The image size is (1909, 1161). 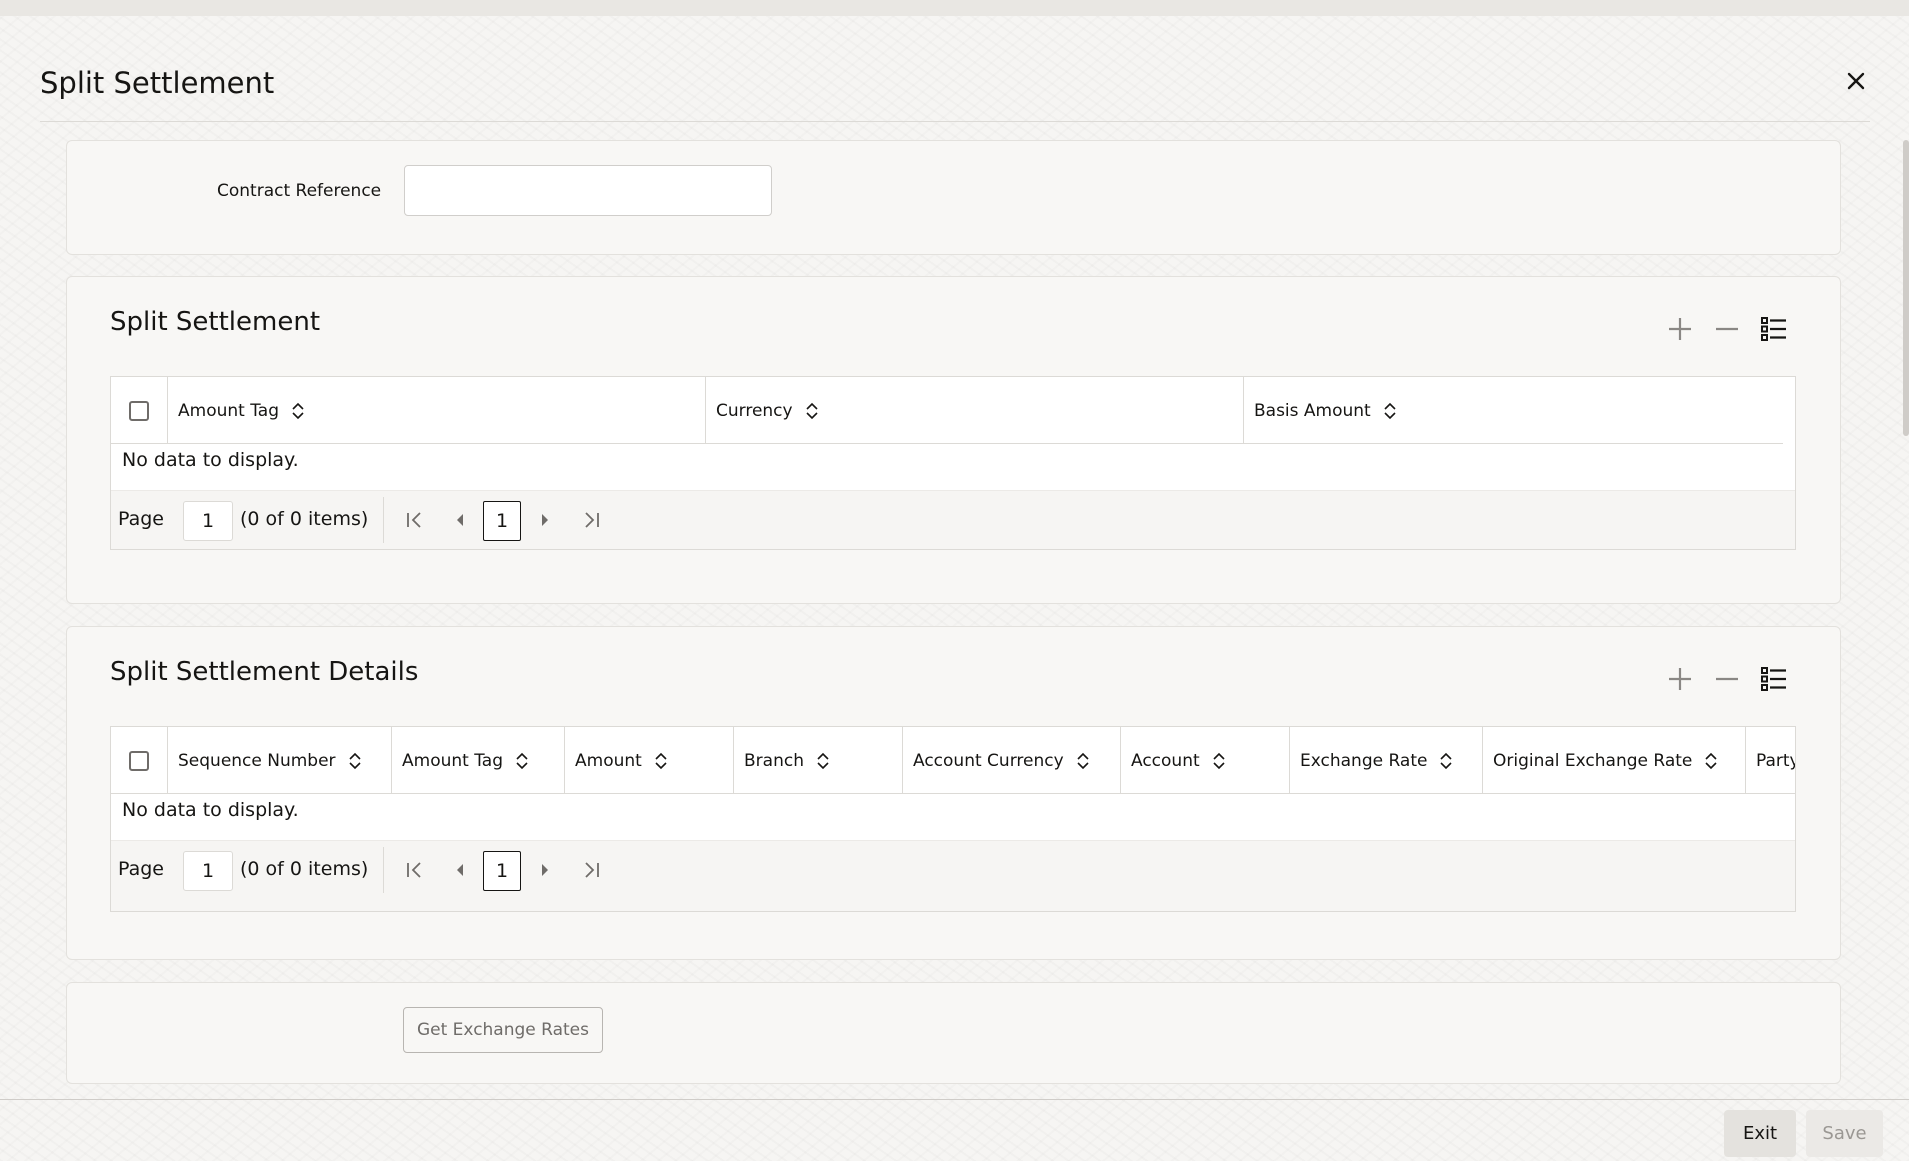 I want to click on column-header-label: Exchange Rate, so click(x=1364, y=760).